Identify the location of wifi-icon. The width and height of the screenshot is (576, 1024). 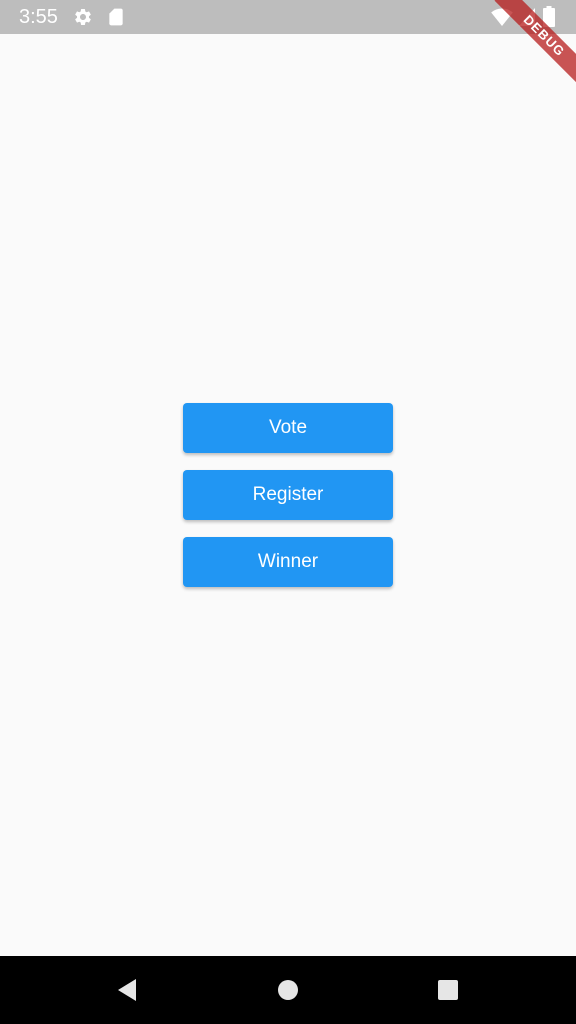
(502, 17).